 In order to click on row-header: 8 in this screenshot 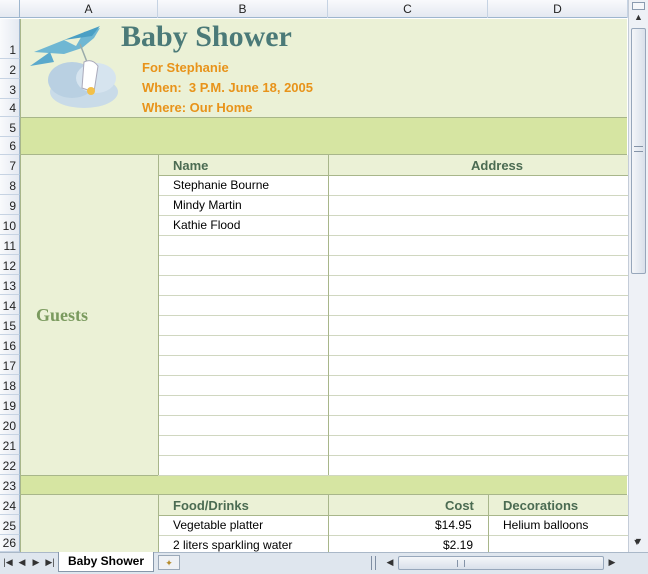, I will do `click(10, 185)`.